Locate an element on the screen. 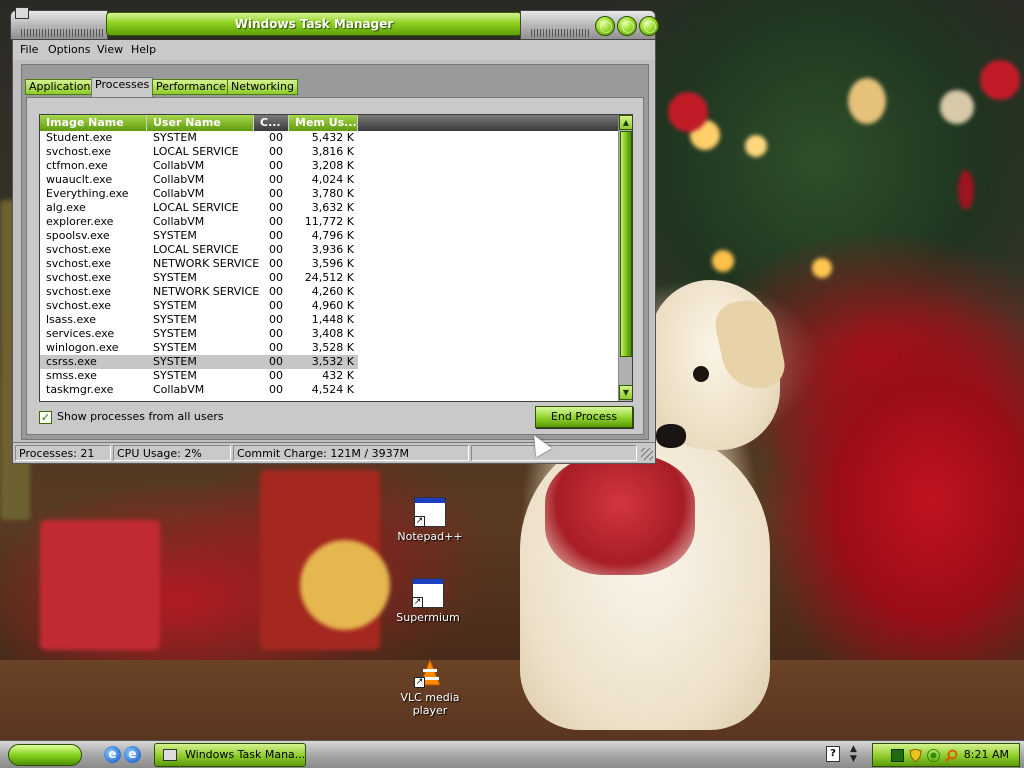 The image size is (1024, 768). process-row: svchost.exe SYSTEM 00 4,960 K is located at coordinates (199, 306).